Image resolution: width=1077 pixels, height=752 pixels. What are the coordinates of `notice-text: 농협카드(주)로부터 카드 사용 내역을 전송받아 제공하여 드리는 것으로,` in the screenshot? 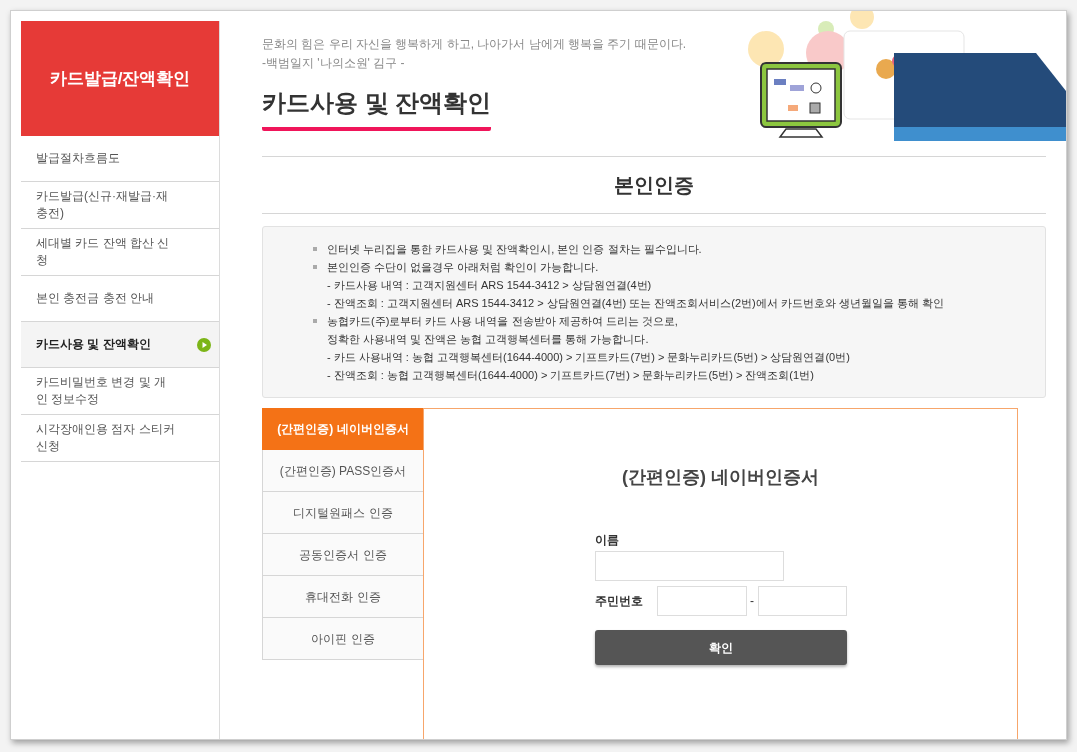 It's located at (502, 321).